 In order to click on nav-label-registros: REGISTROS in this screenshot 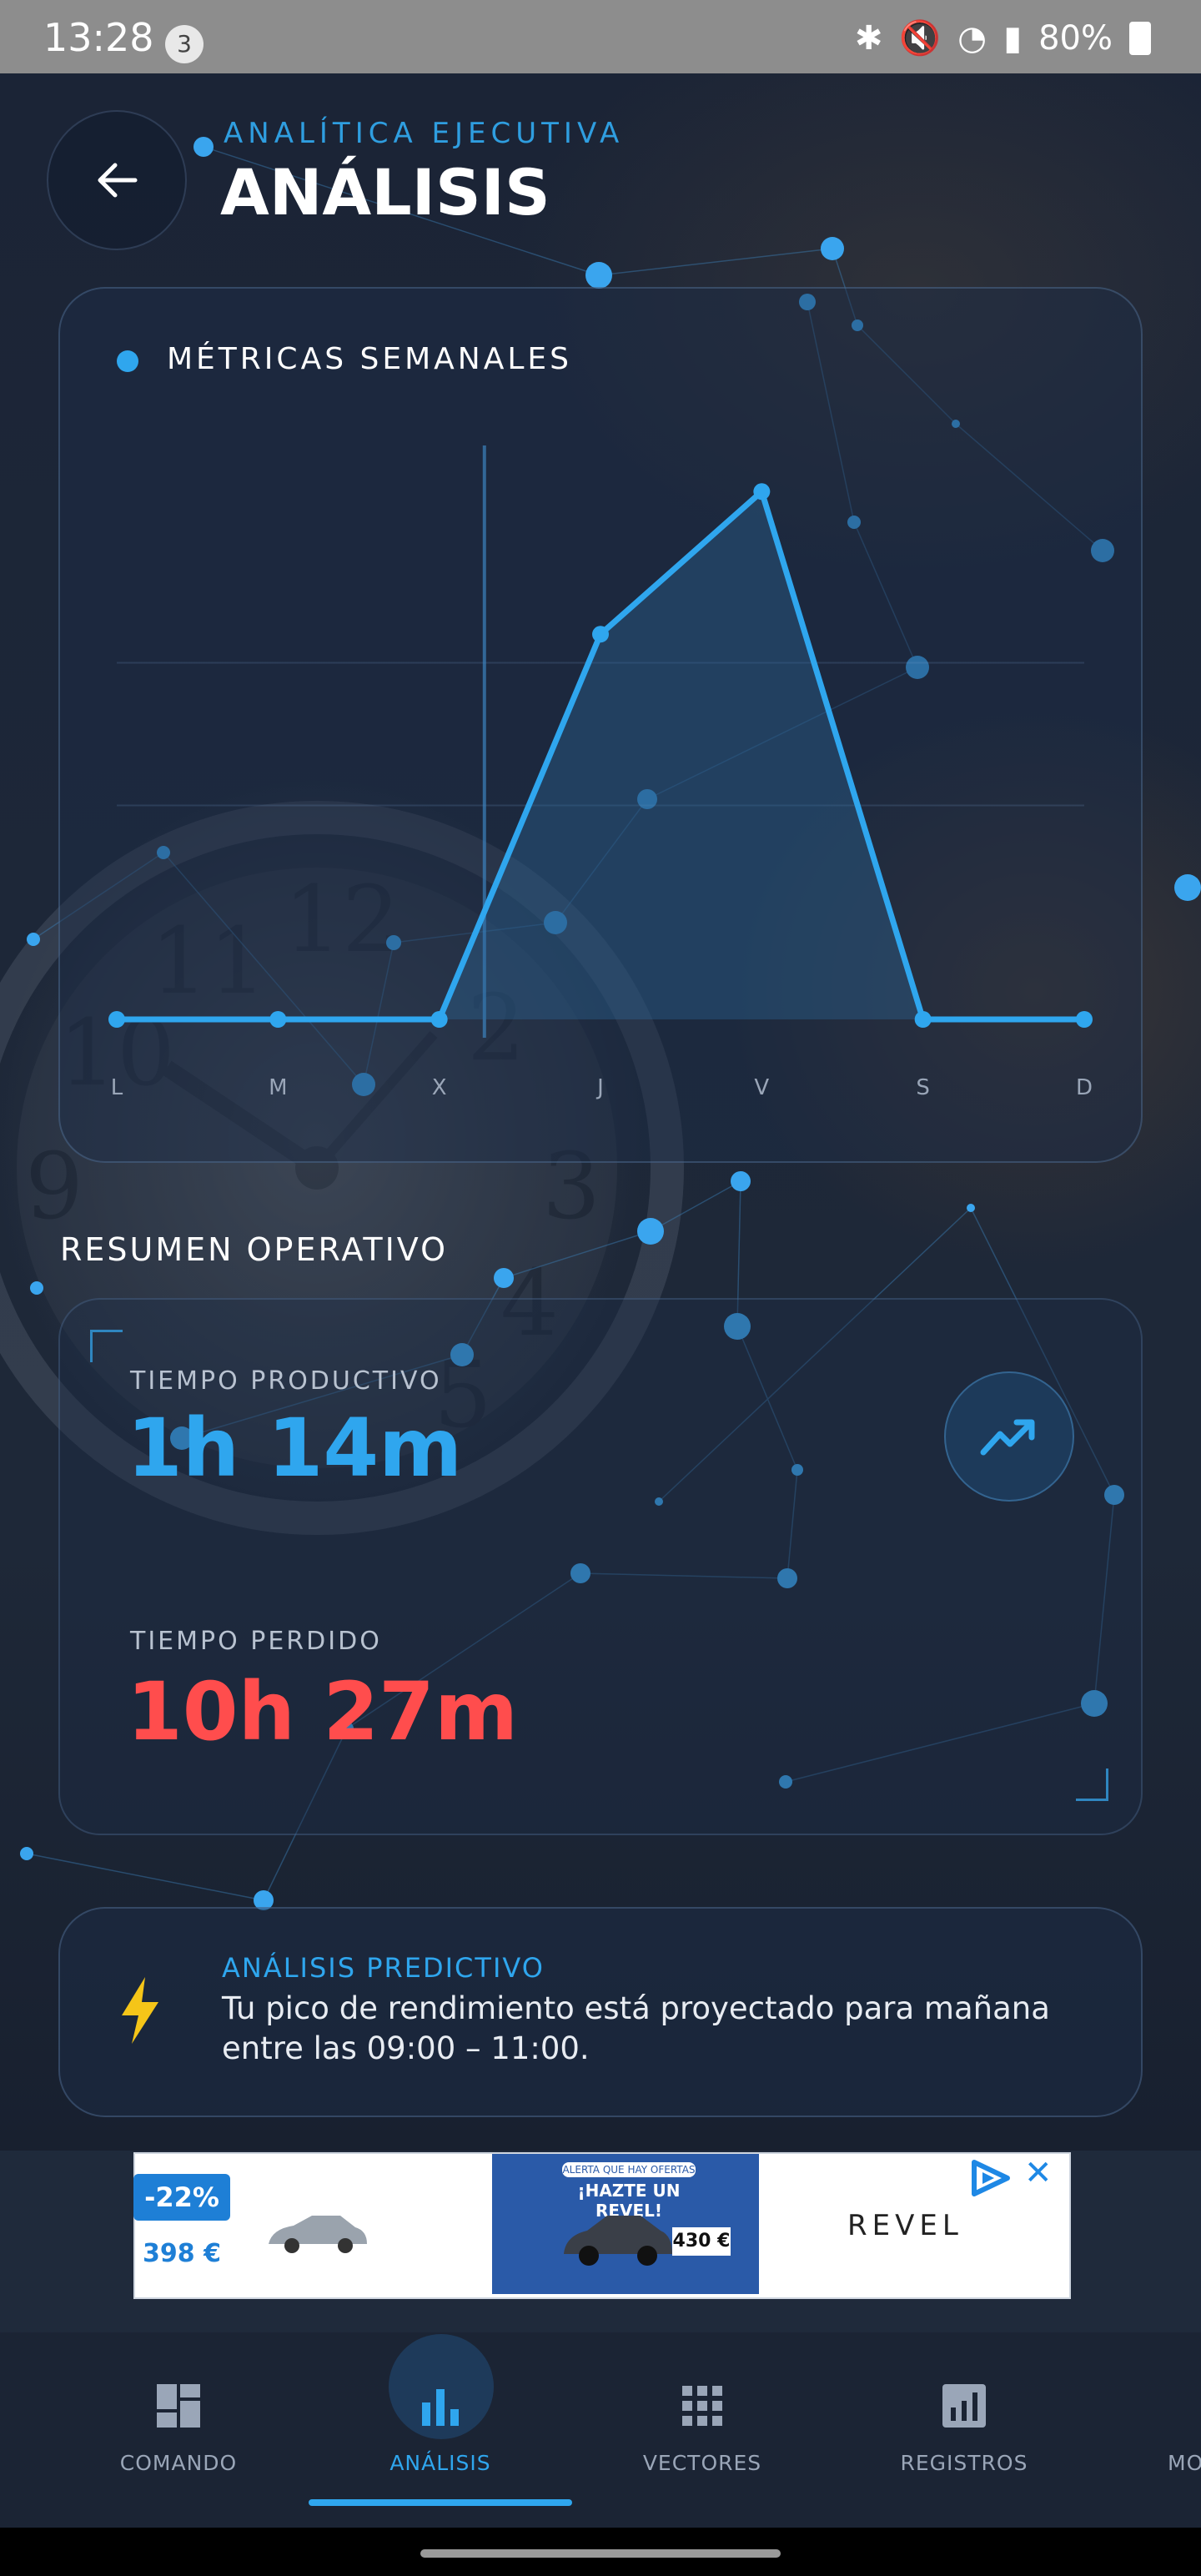, I will do `click(964, 2463)`.